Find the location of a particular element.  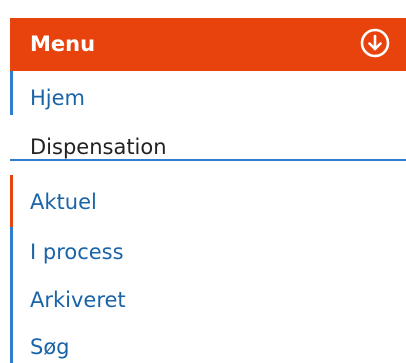

menu-item-label: Aktuel is located at coordinates (63, 202).